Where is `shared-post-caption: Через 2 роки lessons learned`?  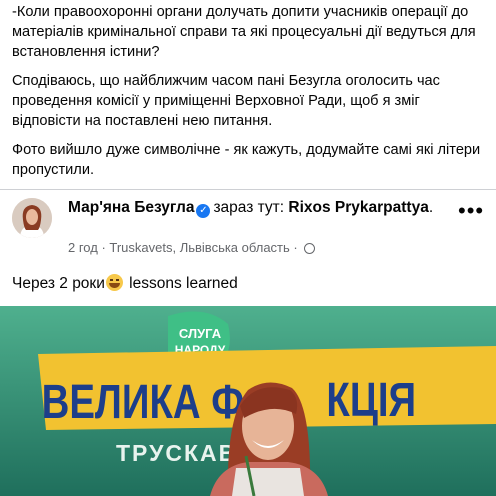 shared-post-caption: Через 2 роки lessons learned is located at coordinates (125, 284).